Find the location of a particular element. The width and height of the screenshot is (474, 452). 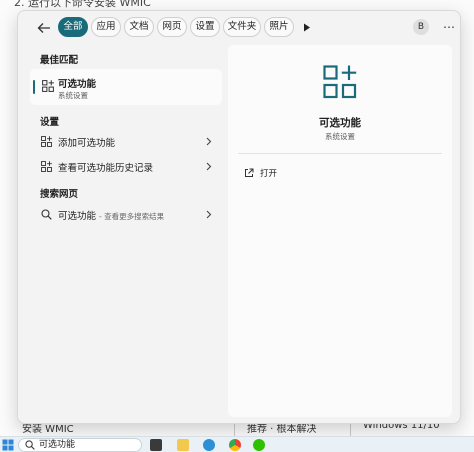

tab-settings: 设置 is located at coordinates (205, 27).